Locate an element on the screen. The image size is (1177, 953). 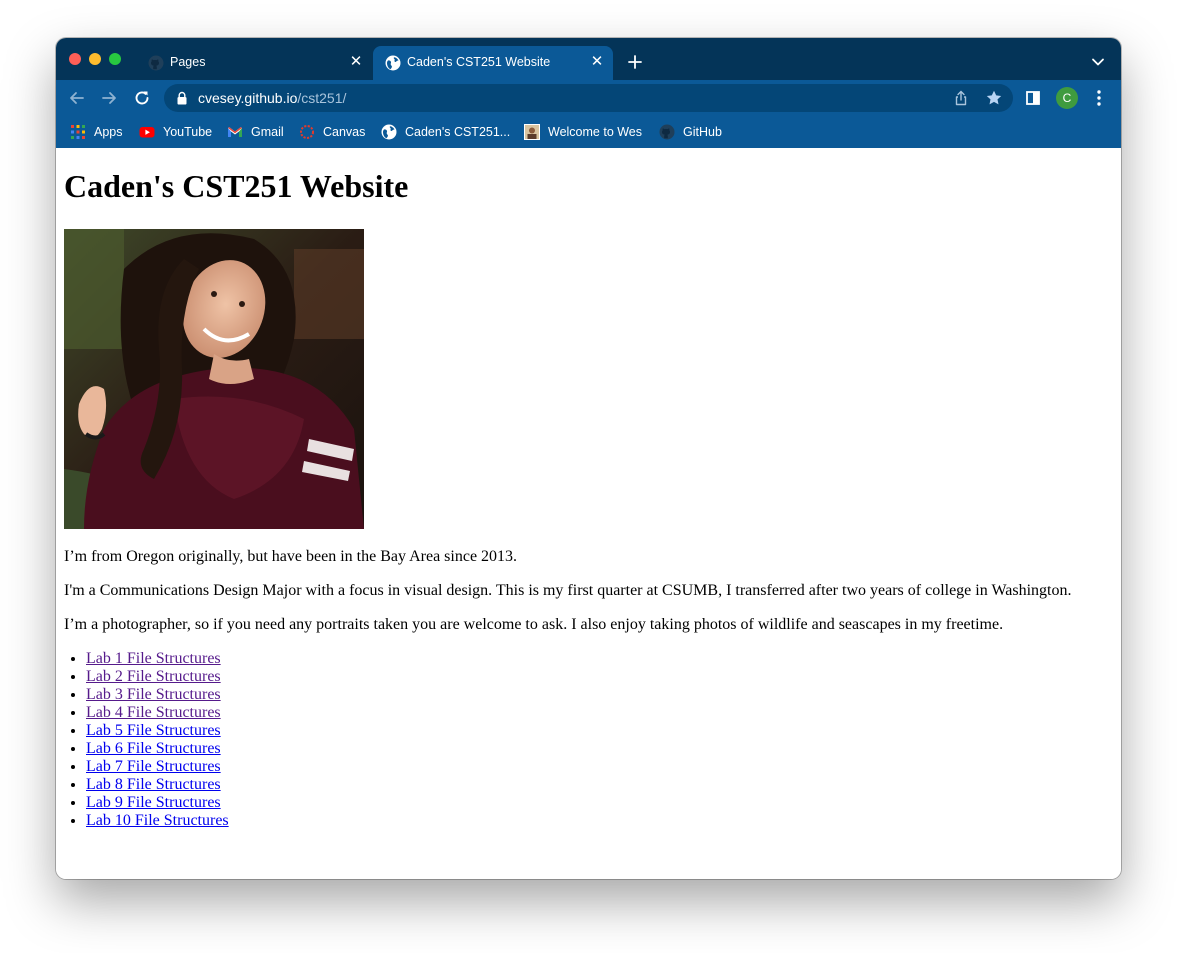
portrait-photo is located at coordinates (214, 379).